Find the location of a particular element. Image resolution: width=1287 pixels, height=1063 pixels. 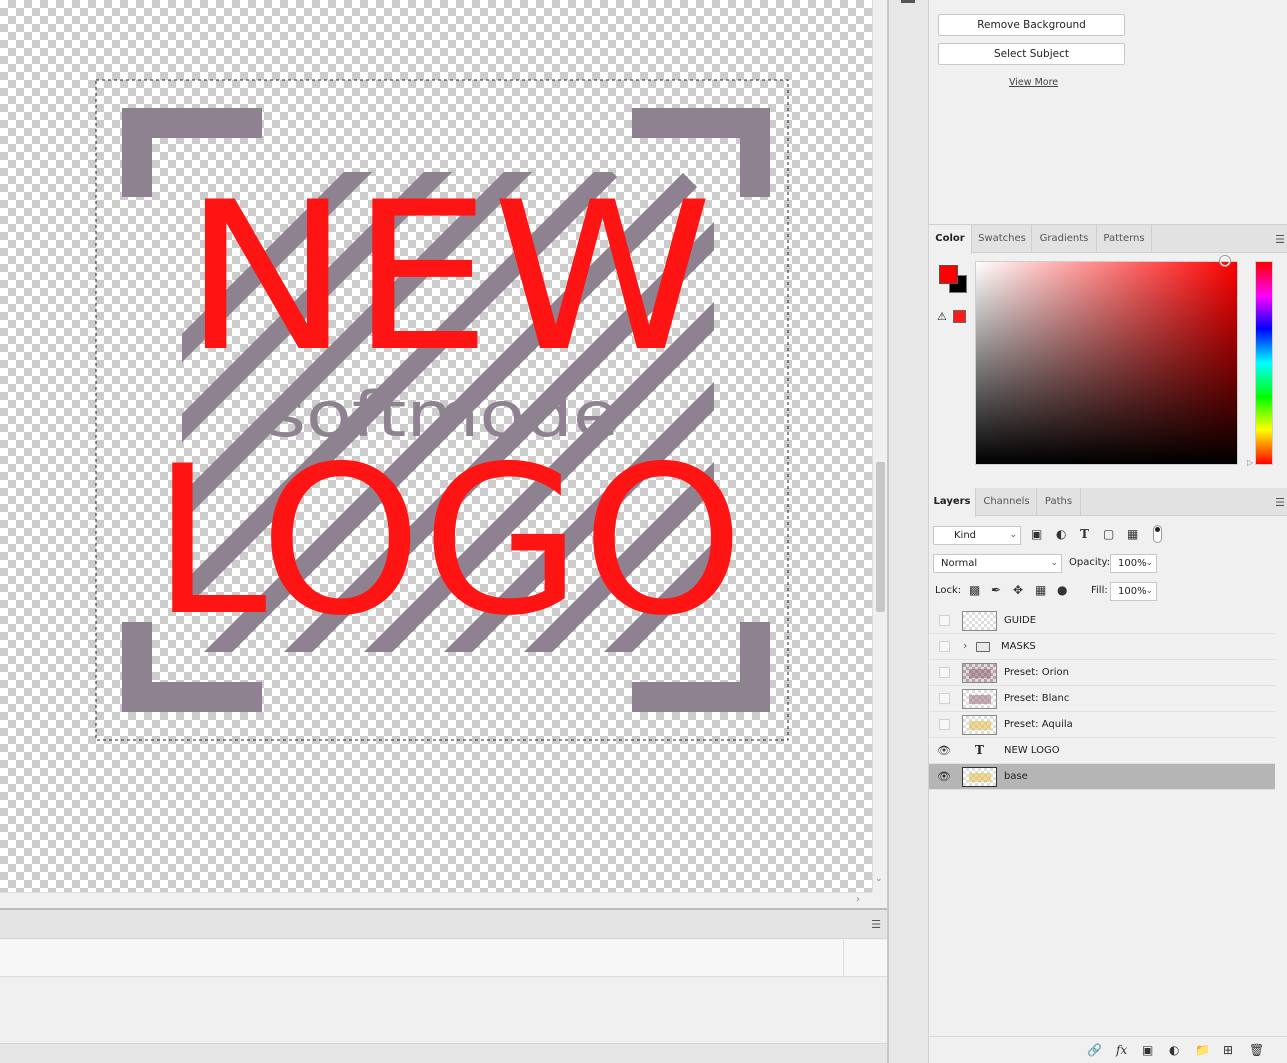

color-picker-marker is located at coordinates (1225, 261).